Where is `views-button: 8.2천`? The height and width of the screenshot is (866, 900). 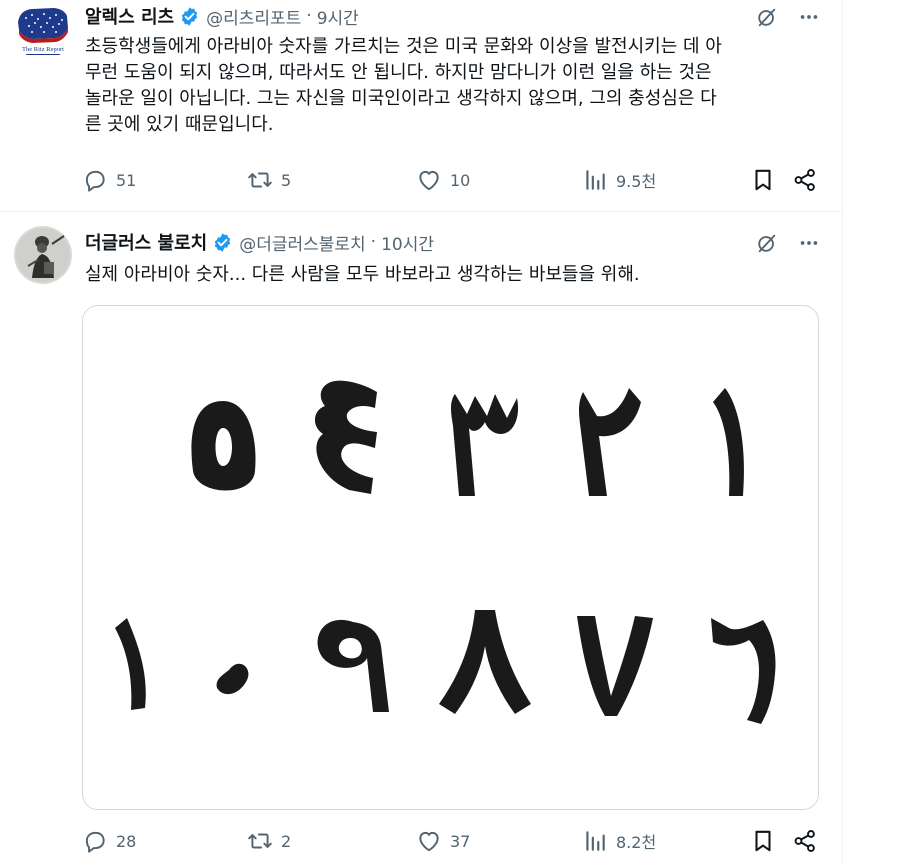 views-button: 8.2천 is located at coordinates (619, 841).